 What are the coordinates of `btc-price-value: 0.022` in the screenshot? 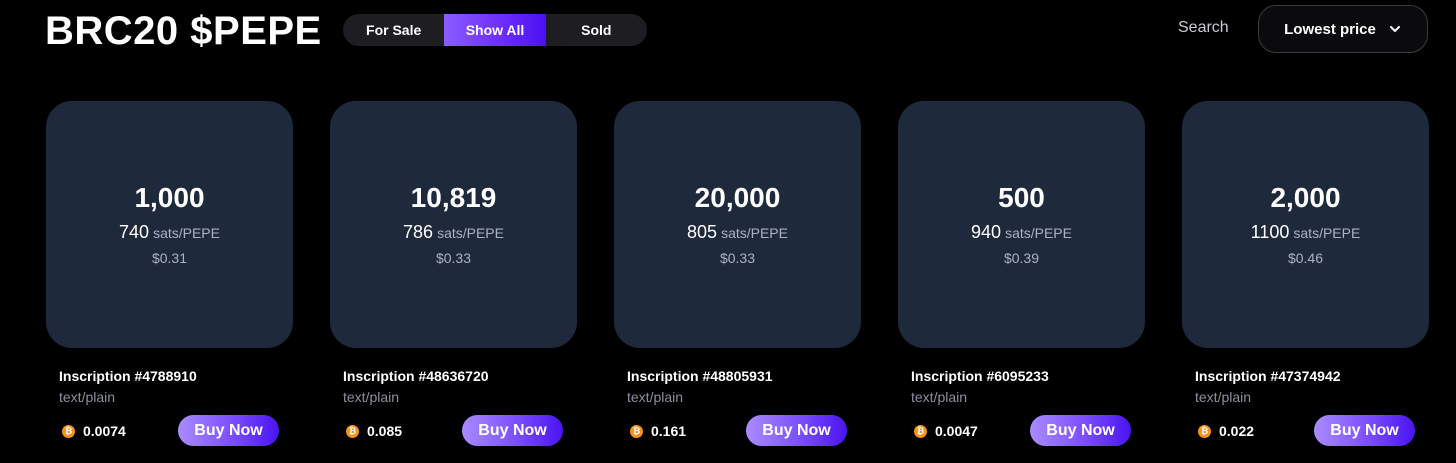 It's located at (1237, 431).